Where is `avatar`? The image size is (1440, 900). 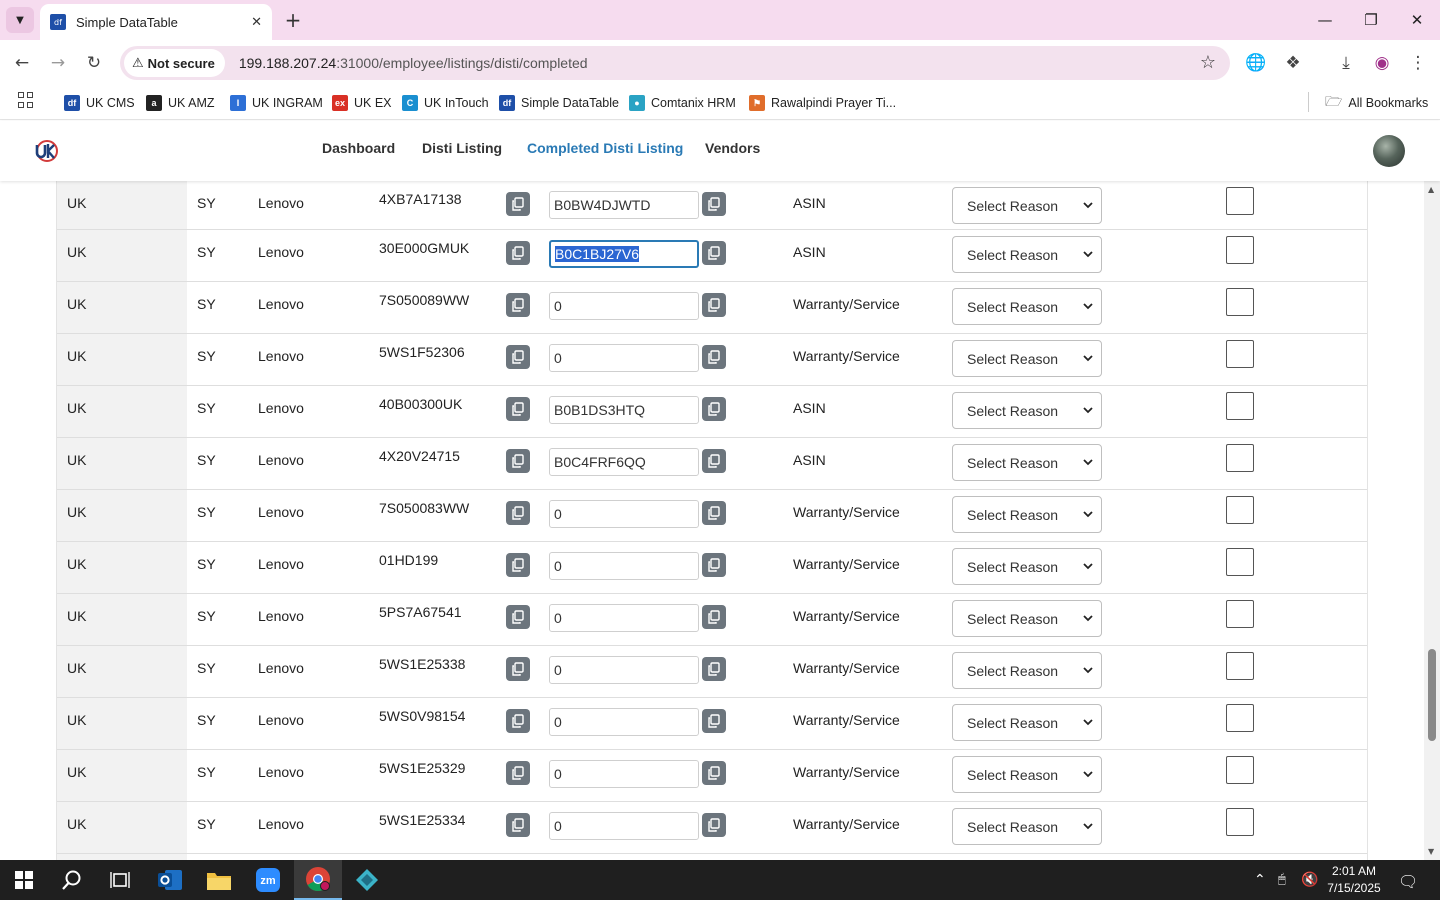 avatar is located at coordinates (1389, 151).